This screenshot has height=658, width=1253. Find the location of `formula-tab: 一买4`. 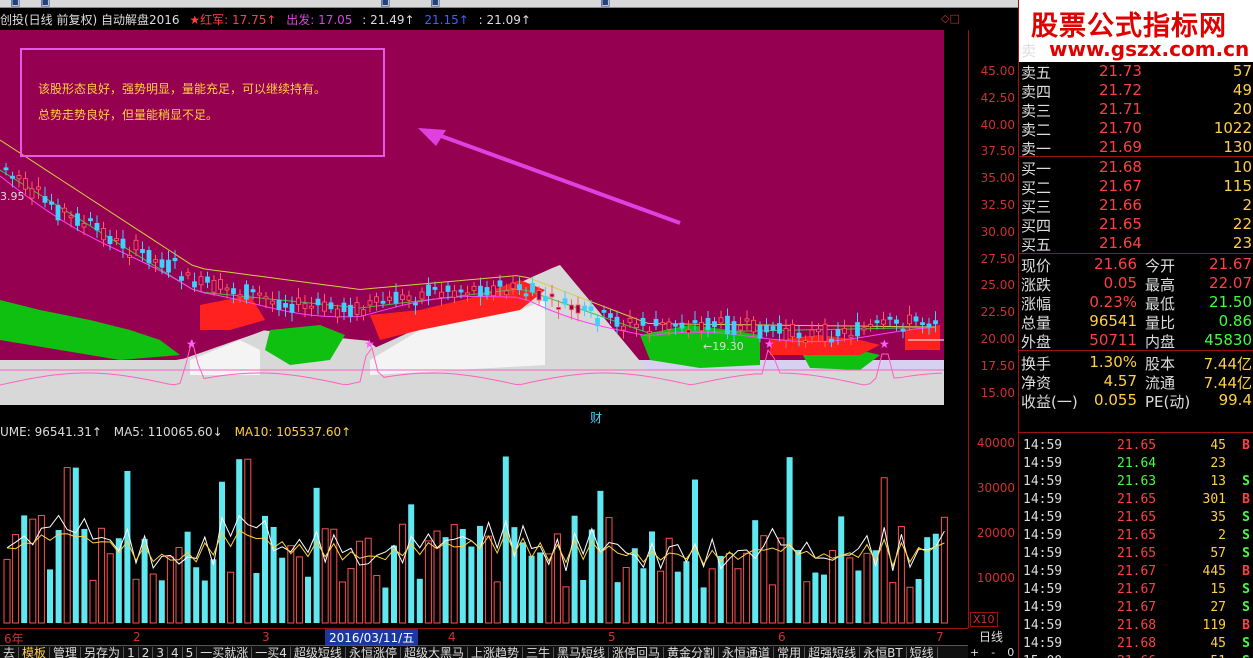

formula-tab: 一买4 is located at coordinates (271, 652).